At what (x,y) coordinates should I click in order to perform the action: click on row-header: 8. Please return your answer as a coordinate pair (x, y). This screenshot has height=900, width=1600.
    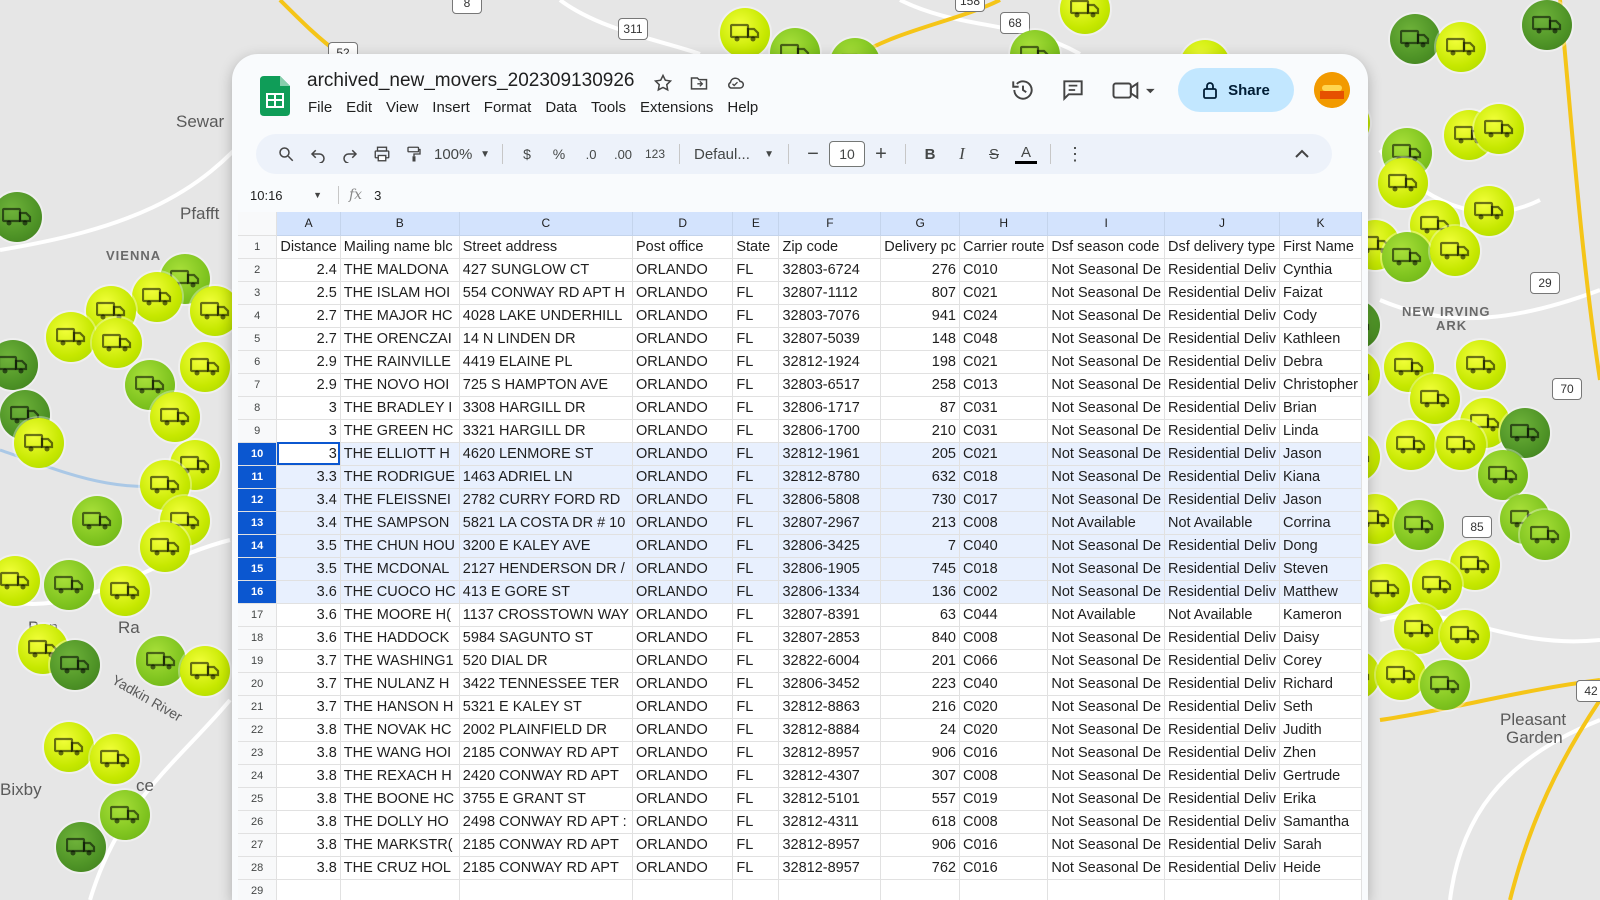
    Looking at the image, I should click on (258, 408).